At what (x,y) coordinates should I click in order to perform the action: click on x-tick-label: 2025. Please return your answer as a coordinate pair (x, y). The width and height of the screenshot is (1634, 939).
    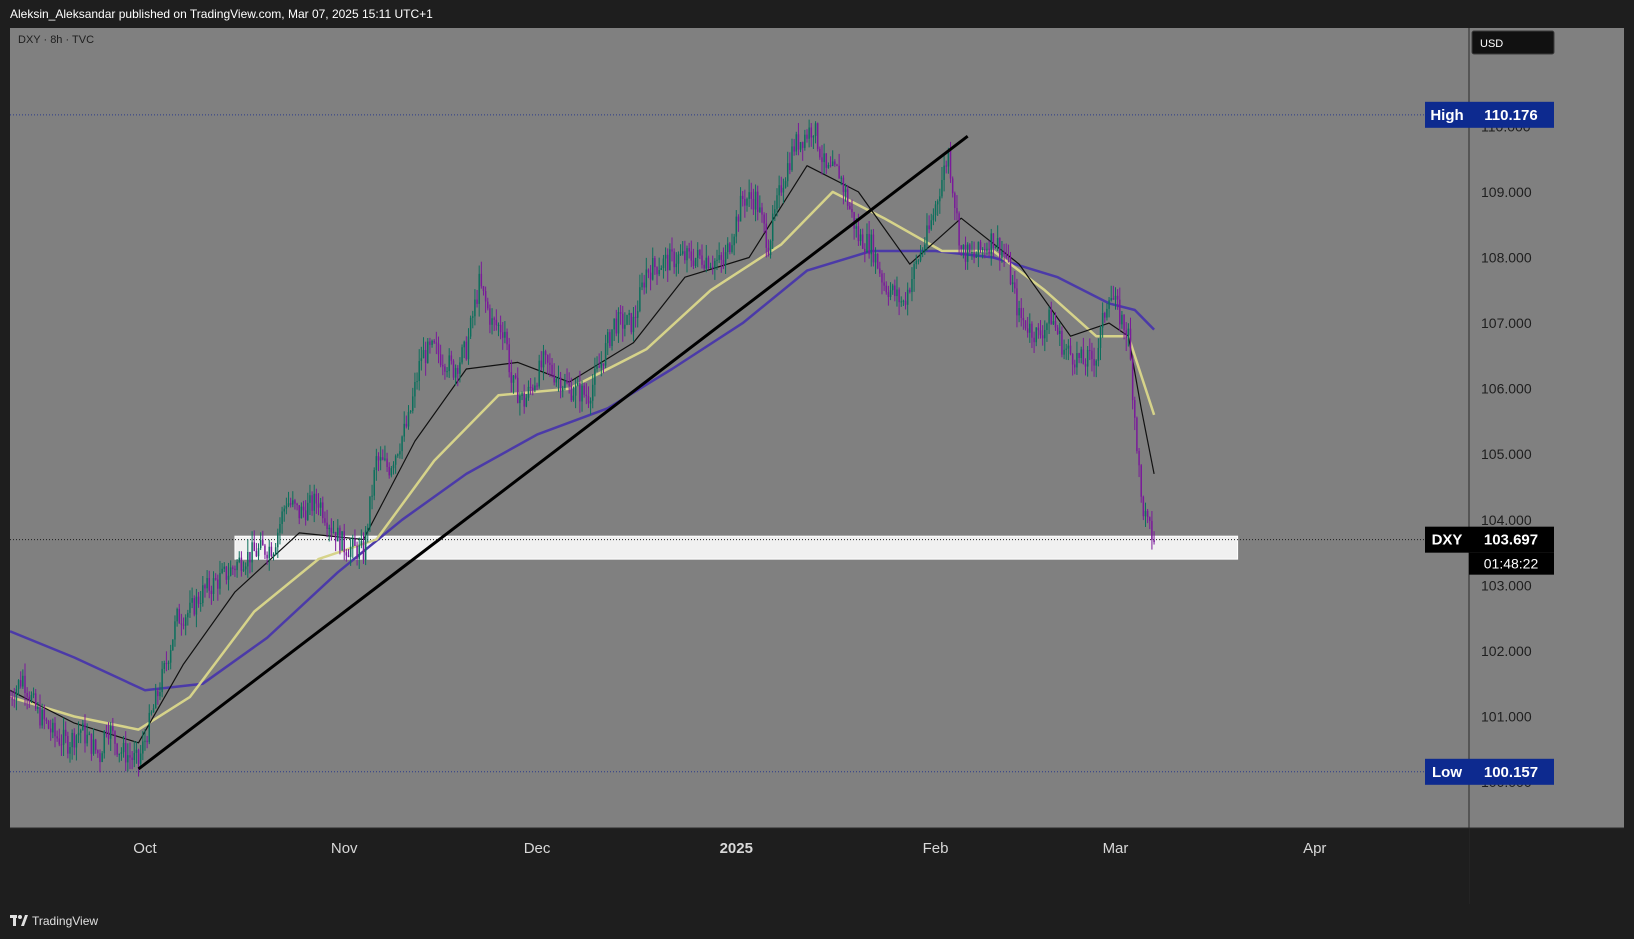
    Looking at the image, I should click on (736, 848).